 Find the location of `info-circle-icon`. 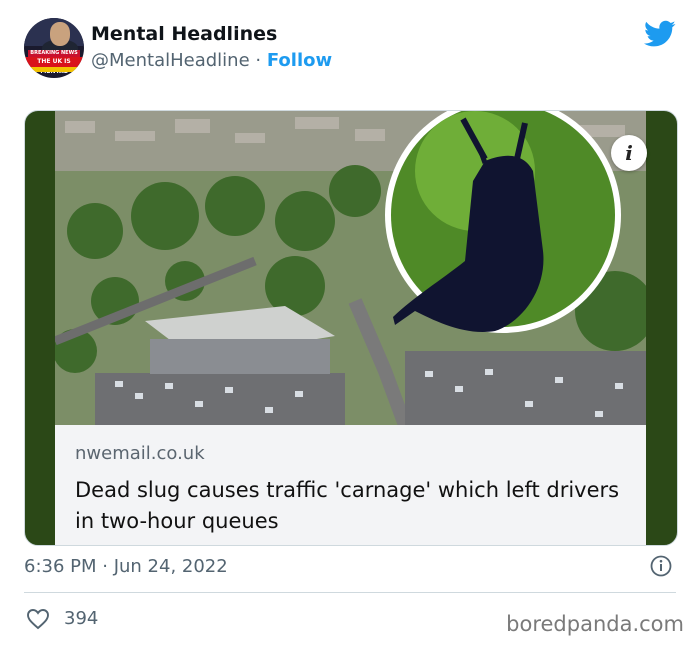

info-circle-icon is located at coordinates (661, 566).